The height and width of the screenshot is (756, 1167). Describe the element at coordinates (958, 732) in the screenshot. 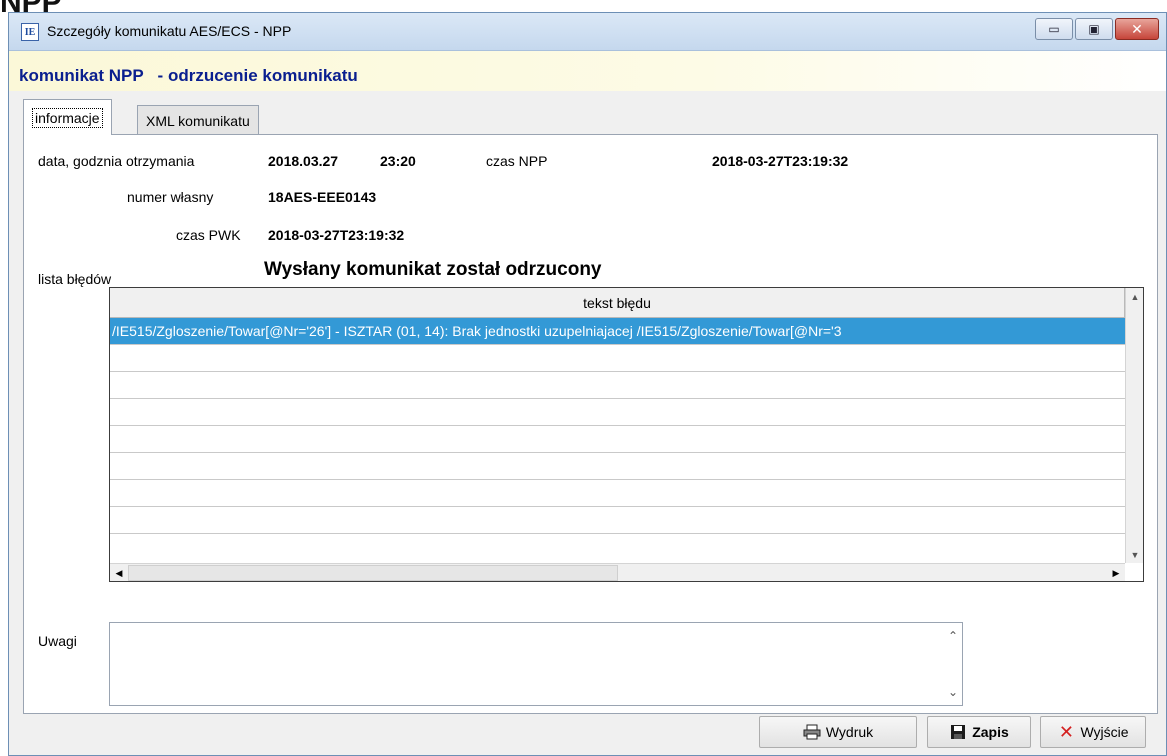

I see `floppy-icon` at that location.